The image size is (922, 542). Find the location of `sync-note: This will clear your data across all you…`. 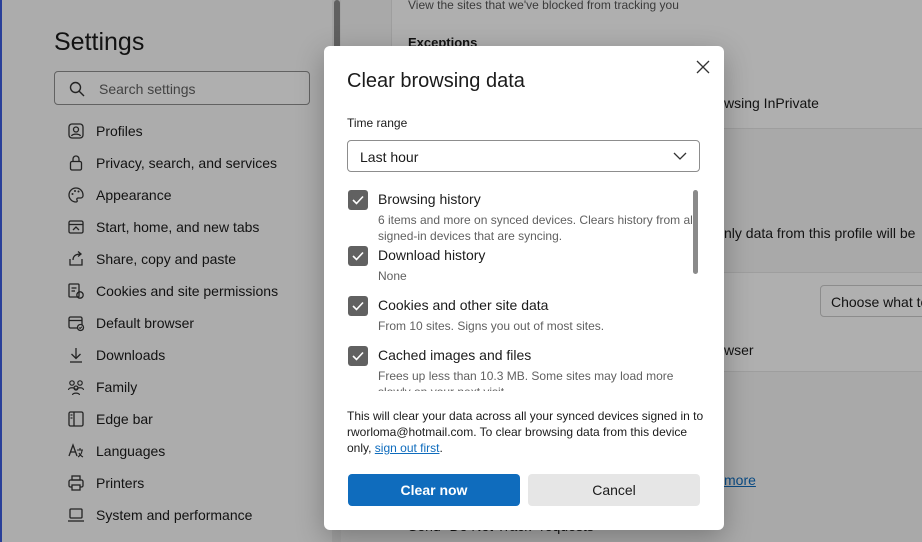

sync-note: This will clear your data across all you… is located at coordinates (527, 432).